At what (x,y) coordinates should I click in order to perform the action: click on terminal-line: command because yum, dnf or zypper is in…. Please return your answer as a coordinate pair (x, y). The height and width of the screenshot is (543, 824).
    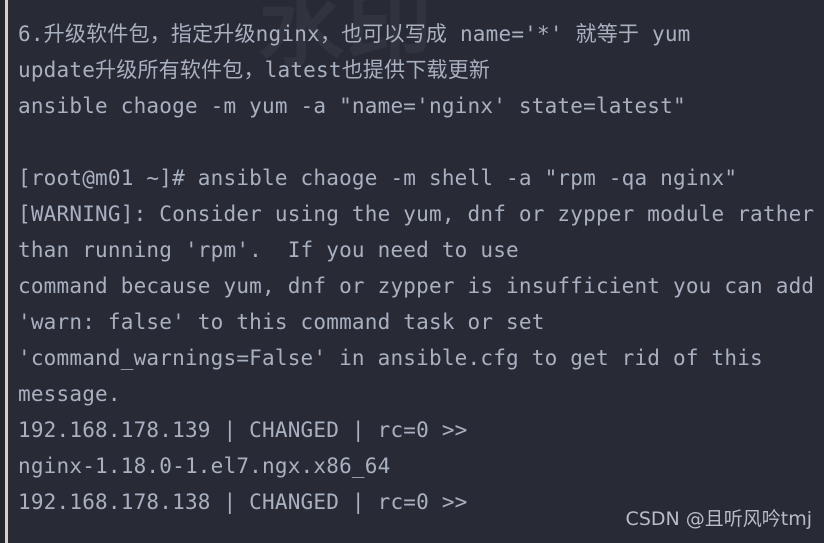
    Looking at the image, I should click on (416, 286).